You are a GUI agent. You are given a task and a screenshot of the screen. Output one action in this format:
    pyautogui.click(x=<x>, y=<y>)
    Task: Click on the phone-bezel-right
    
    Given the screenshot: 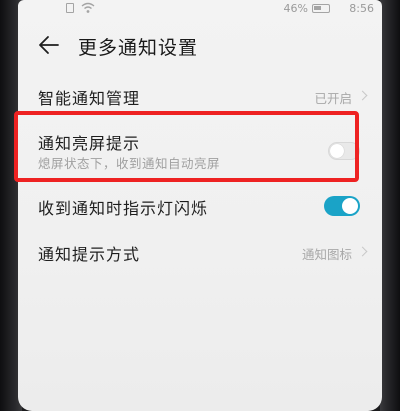 What is the action you would take?
    pyautogui.click(x=390, y=205)
    